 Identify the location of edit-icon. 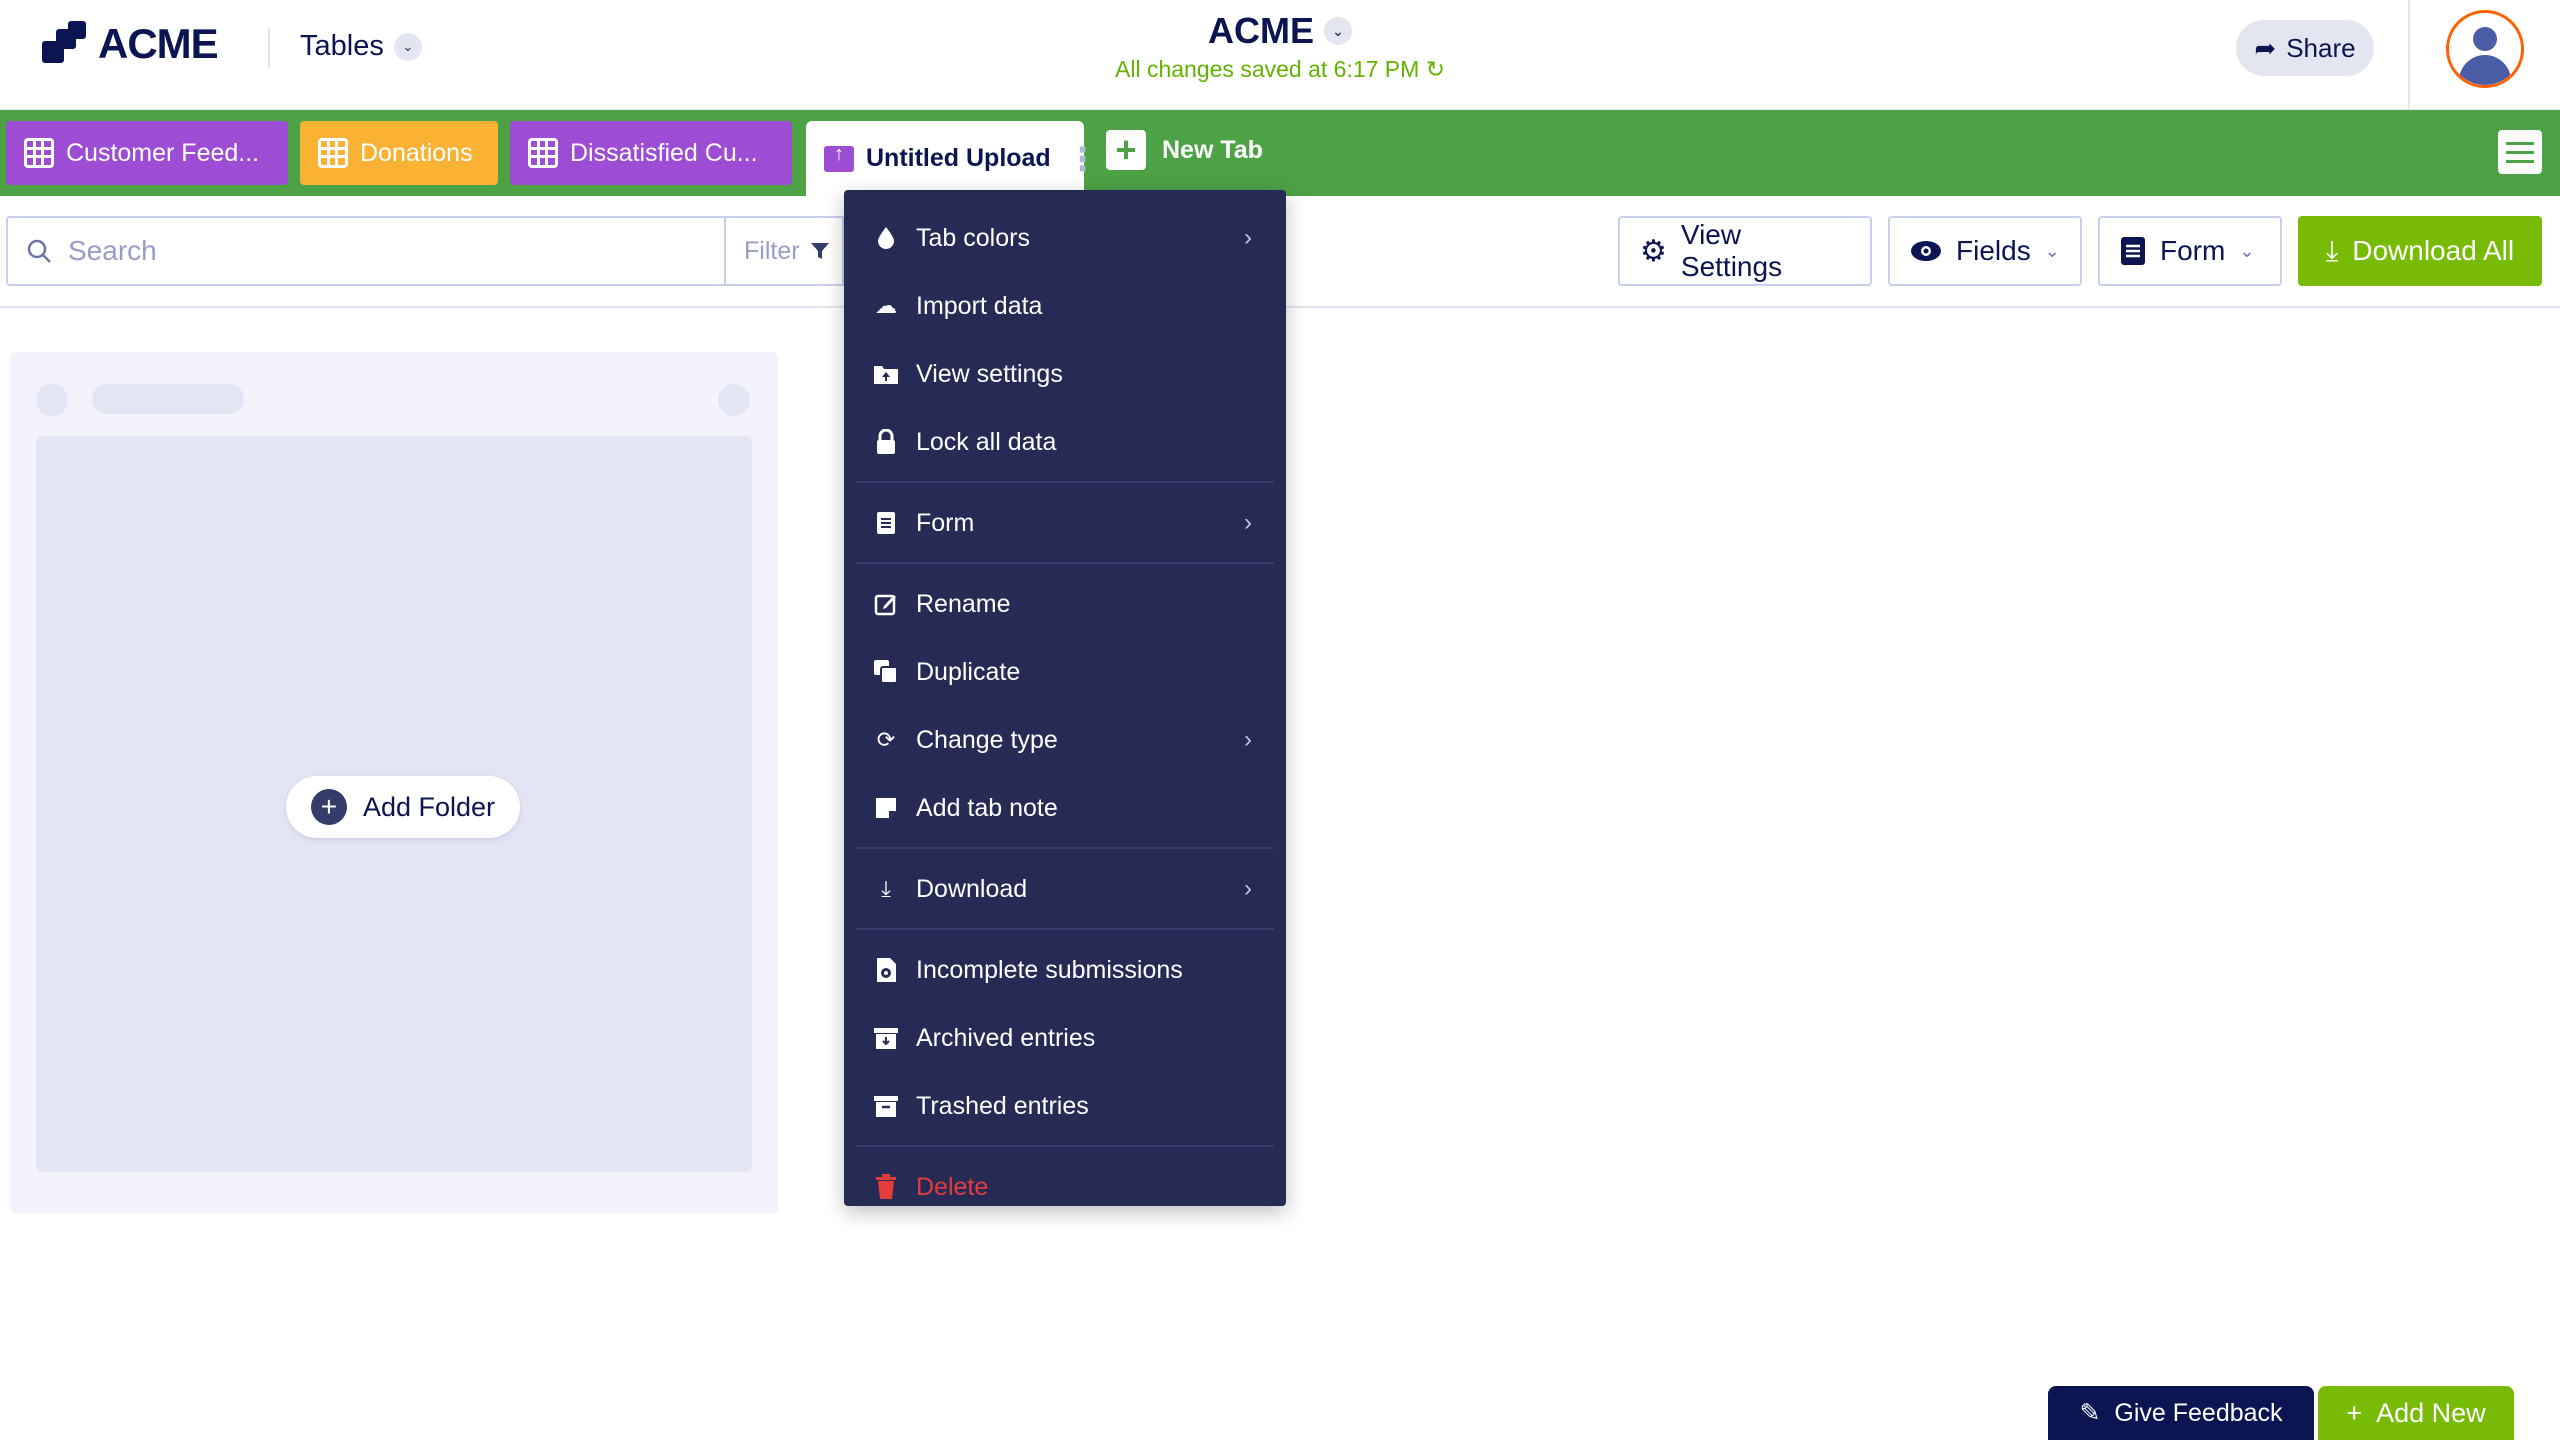
(886, 604).